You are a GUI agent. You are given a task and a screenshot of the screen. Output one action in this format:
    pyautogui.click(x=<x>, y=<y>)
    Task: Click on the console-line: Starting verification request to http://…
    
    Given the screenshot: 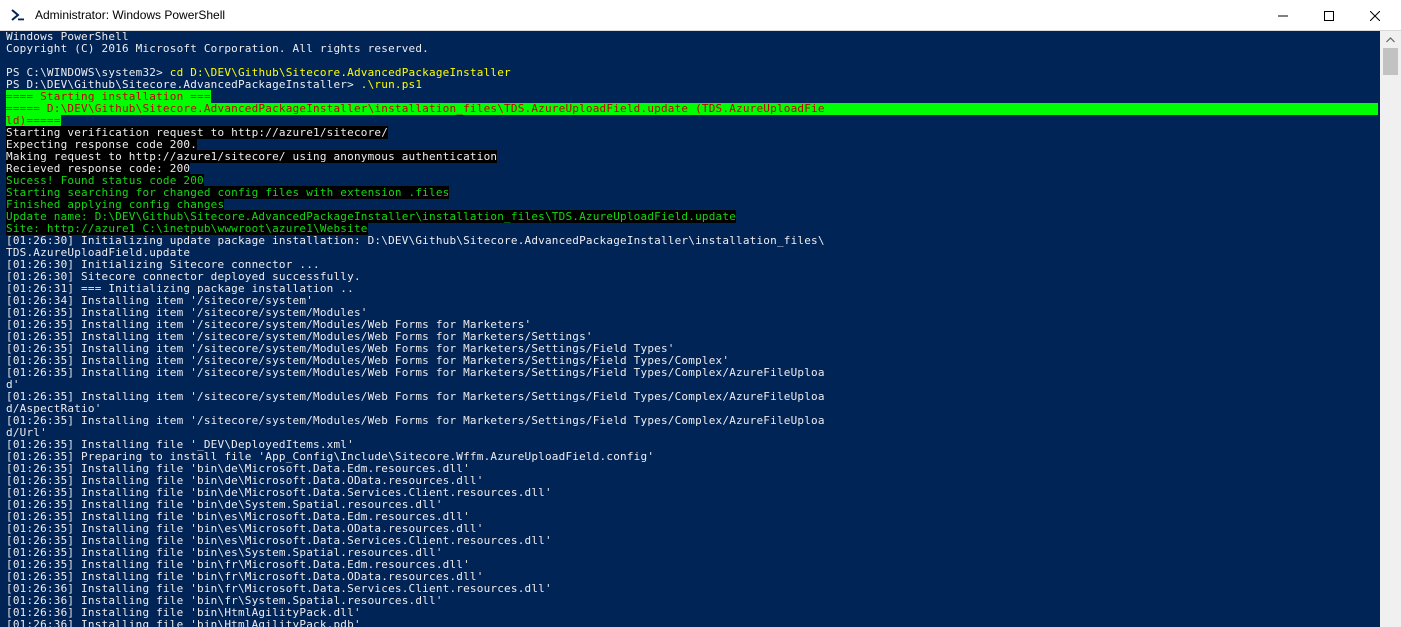 What is the action you would take?
    pyautogui.click(x=692, y=132)
    